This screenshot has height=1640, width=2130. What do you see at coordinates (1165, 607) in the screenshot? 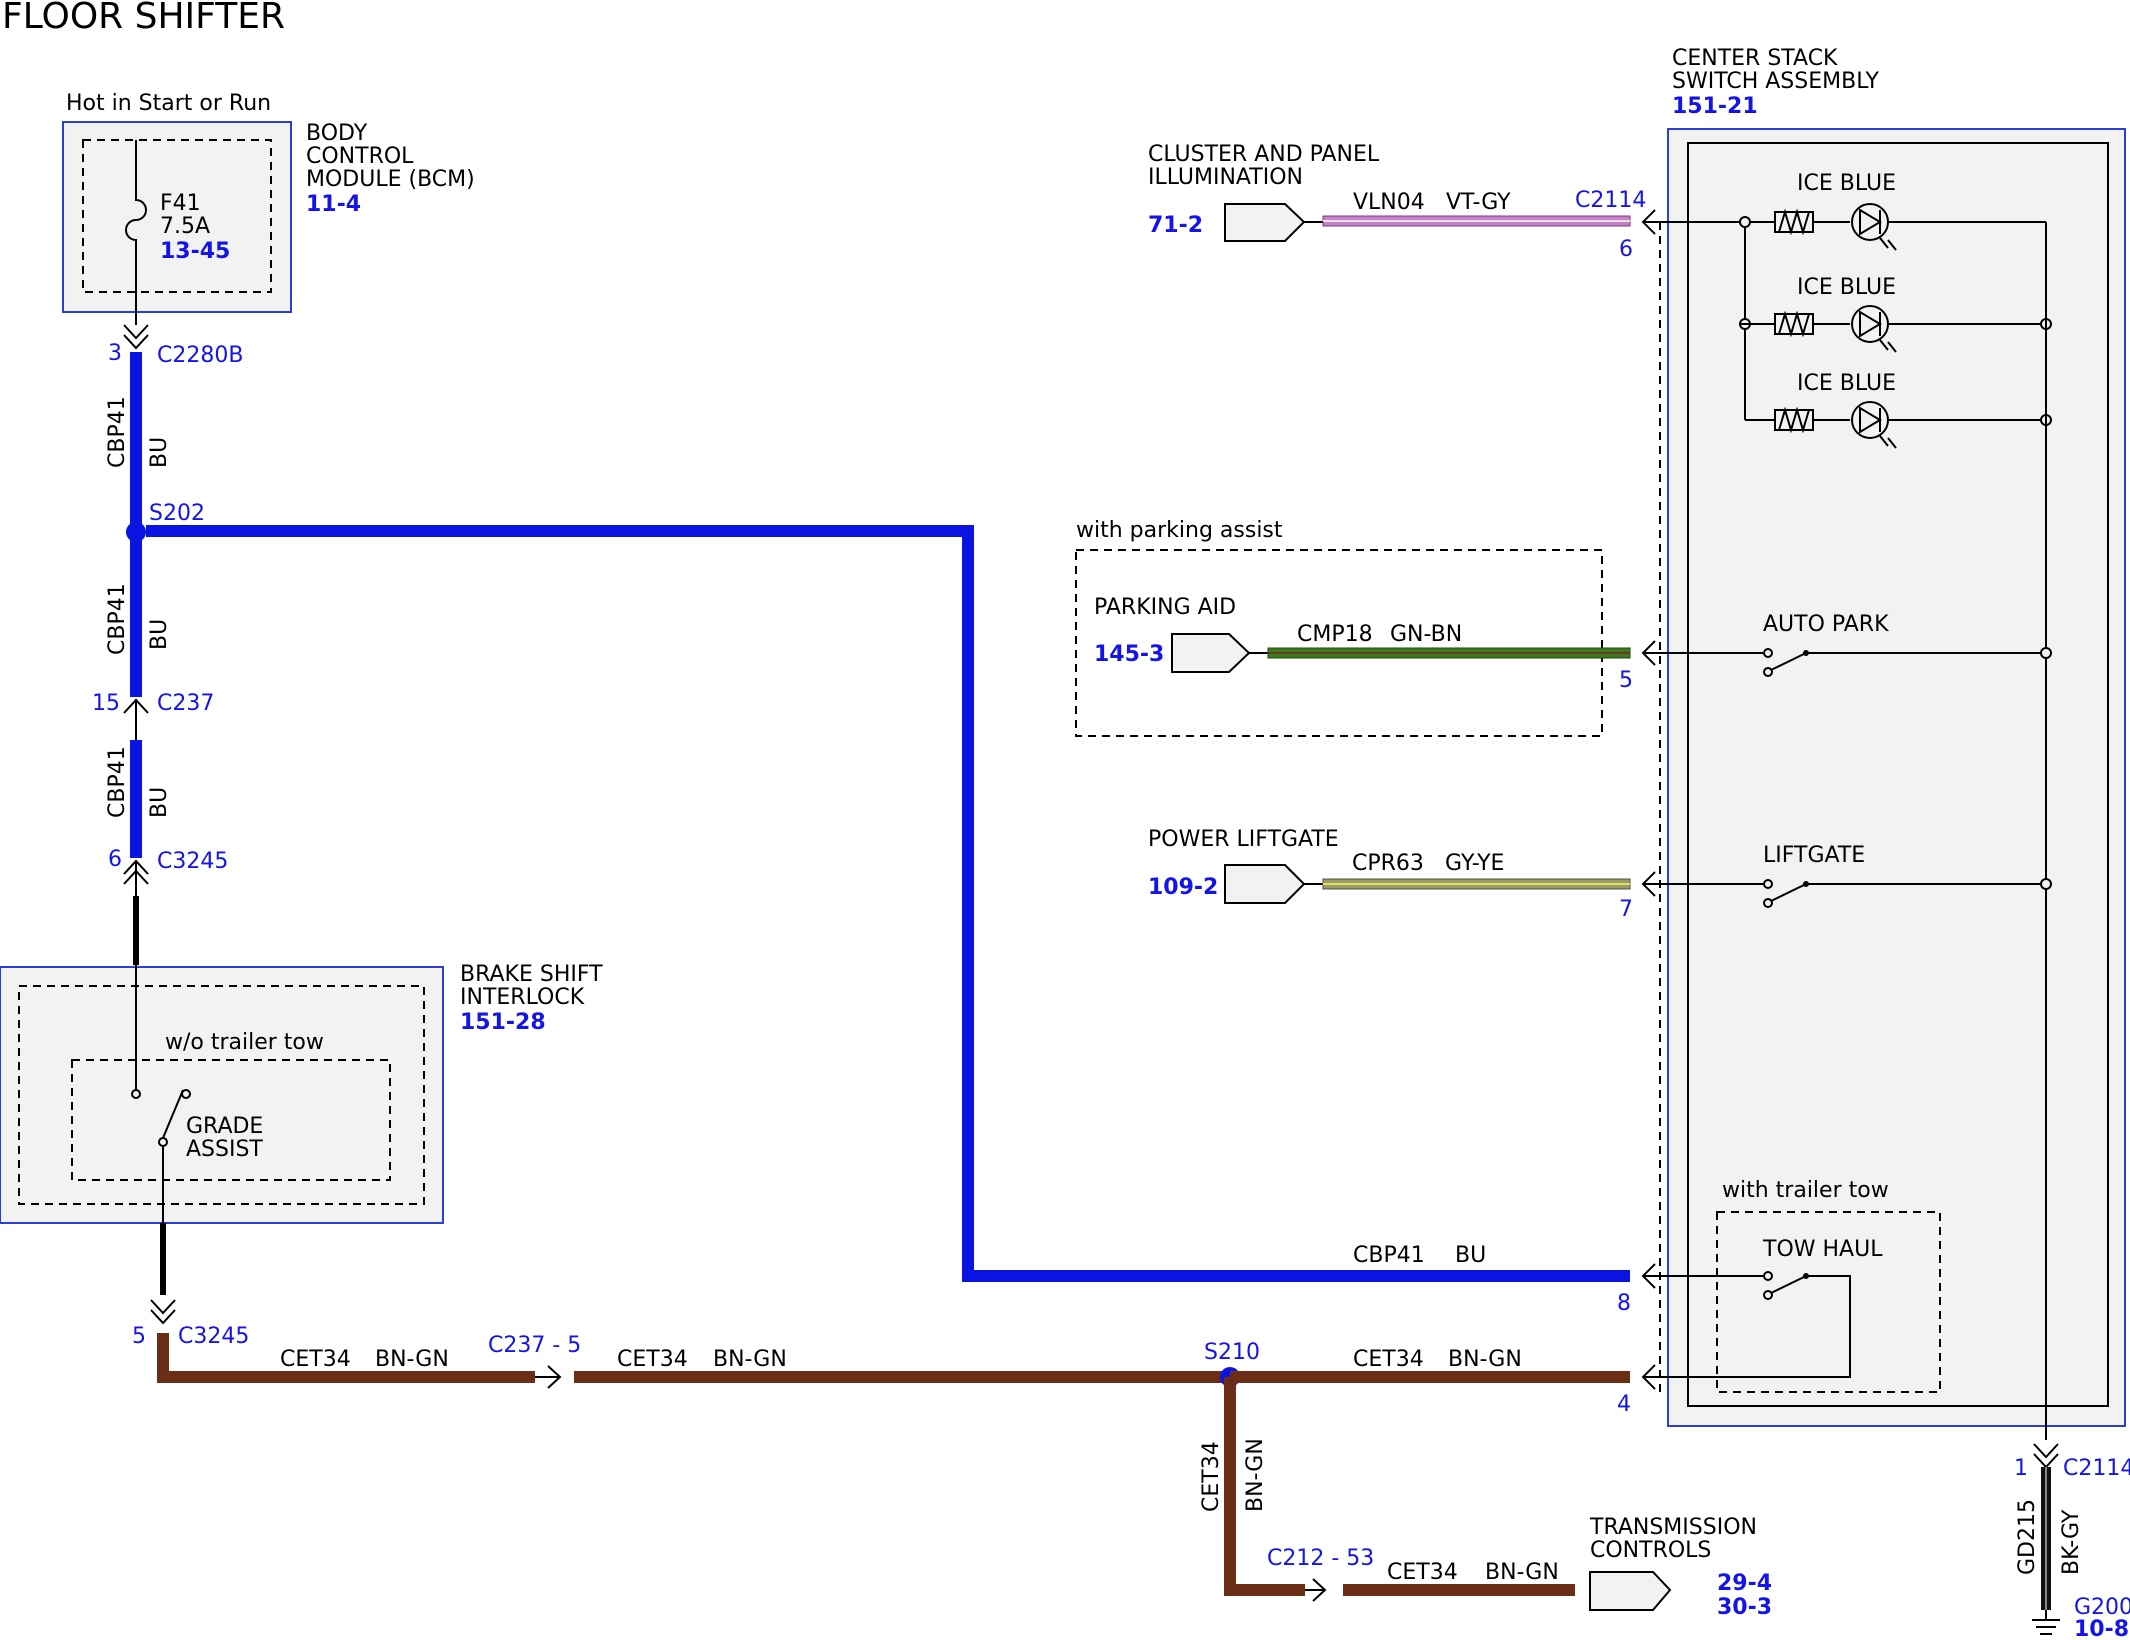
I see `parking-aid-name: PARKING AID` at bounding box center [1165, 607].